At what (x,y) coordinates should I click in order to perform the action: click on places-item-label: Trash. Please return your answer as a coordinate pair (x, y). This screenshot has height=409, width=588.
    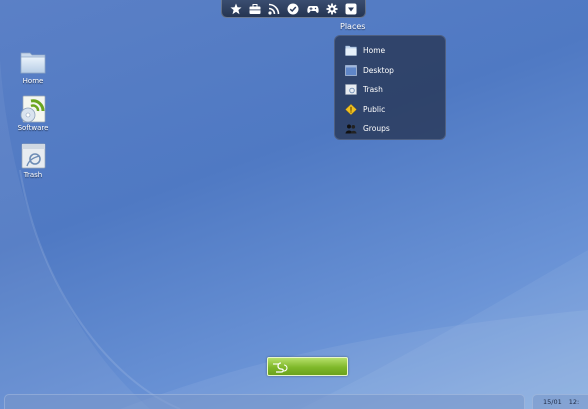
    Looking at the image, I should click on (373, 90).